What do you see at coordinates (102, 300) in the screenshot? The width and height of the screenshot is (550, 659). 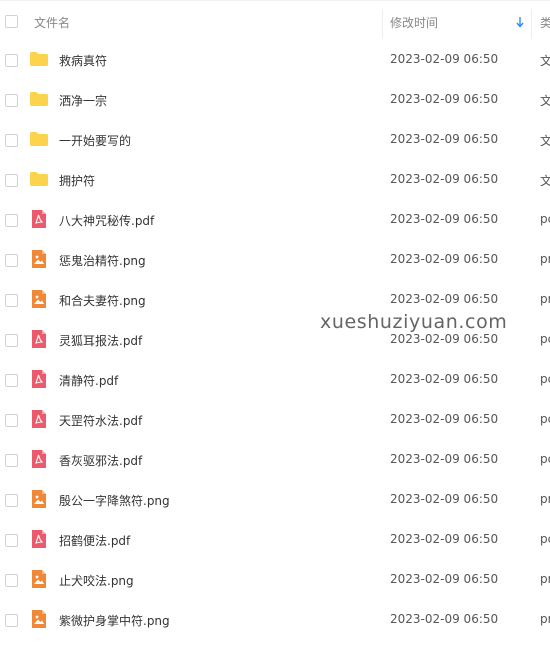 I see `file-name: 和合夫妻符.png` at bounding box center [102, 300].